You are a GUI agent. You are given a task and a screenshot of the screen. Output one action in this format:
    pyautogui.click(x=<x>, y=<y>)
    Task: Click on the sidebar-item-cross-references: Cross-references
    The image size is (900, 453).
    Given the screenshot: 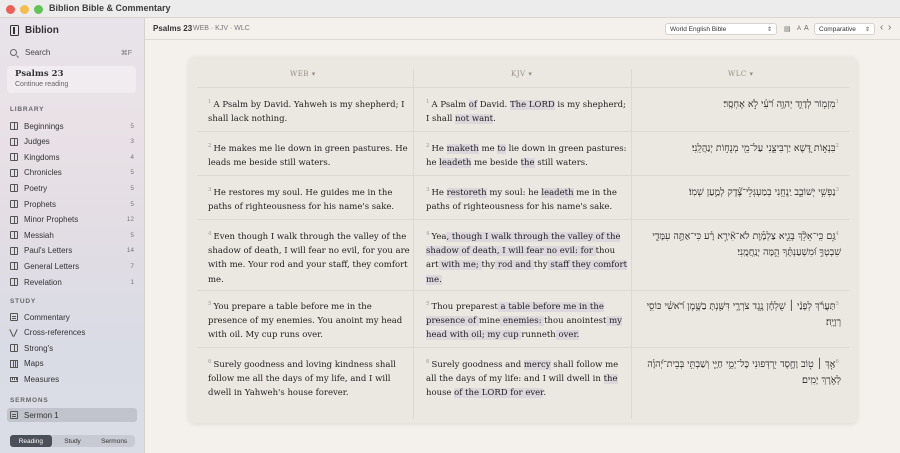 What is the action you would take?
    pyautogui.click(x=72, y=333)
    